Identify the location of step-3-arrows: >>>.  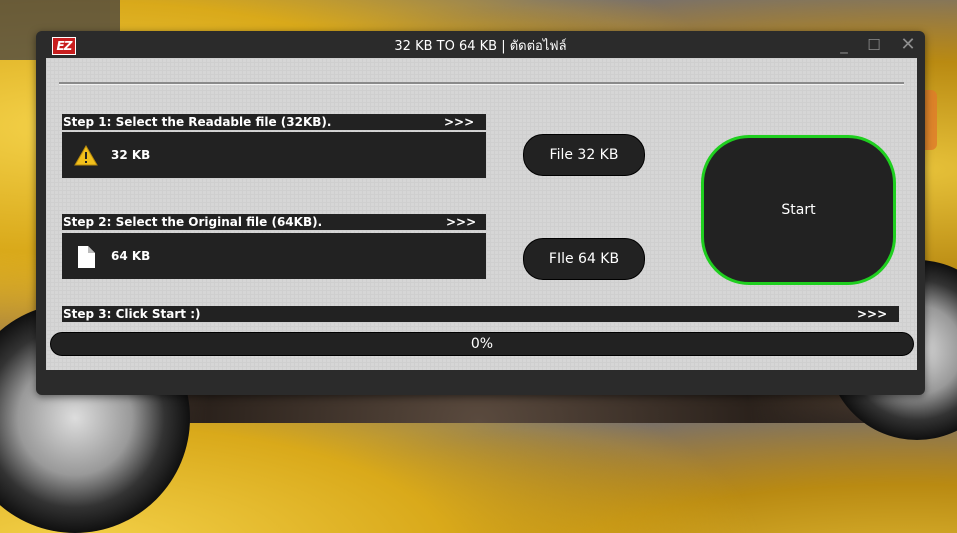
(872, 314).